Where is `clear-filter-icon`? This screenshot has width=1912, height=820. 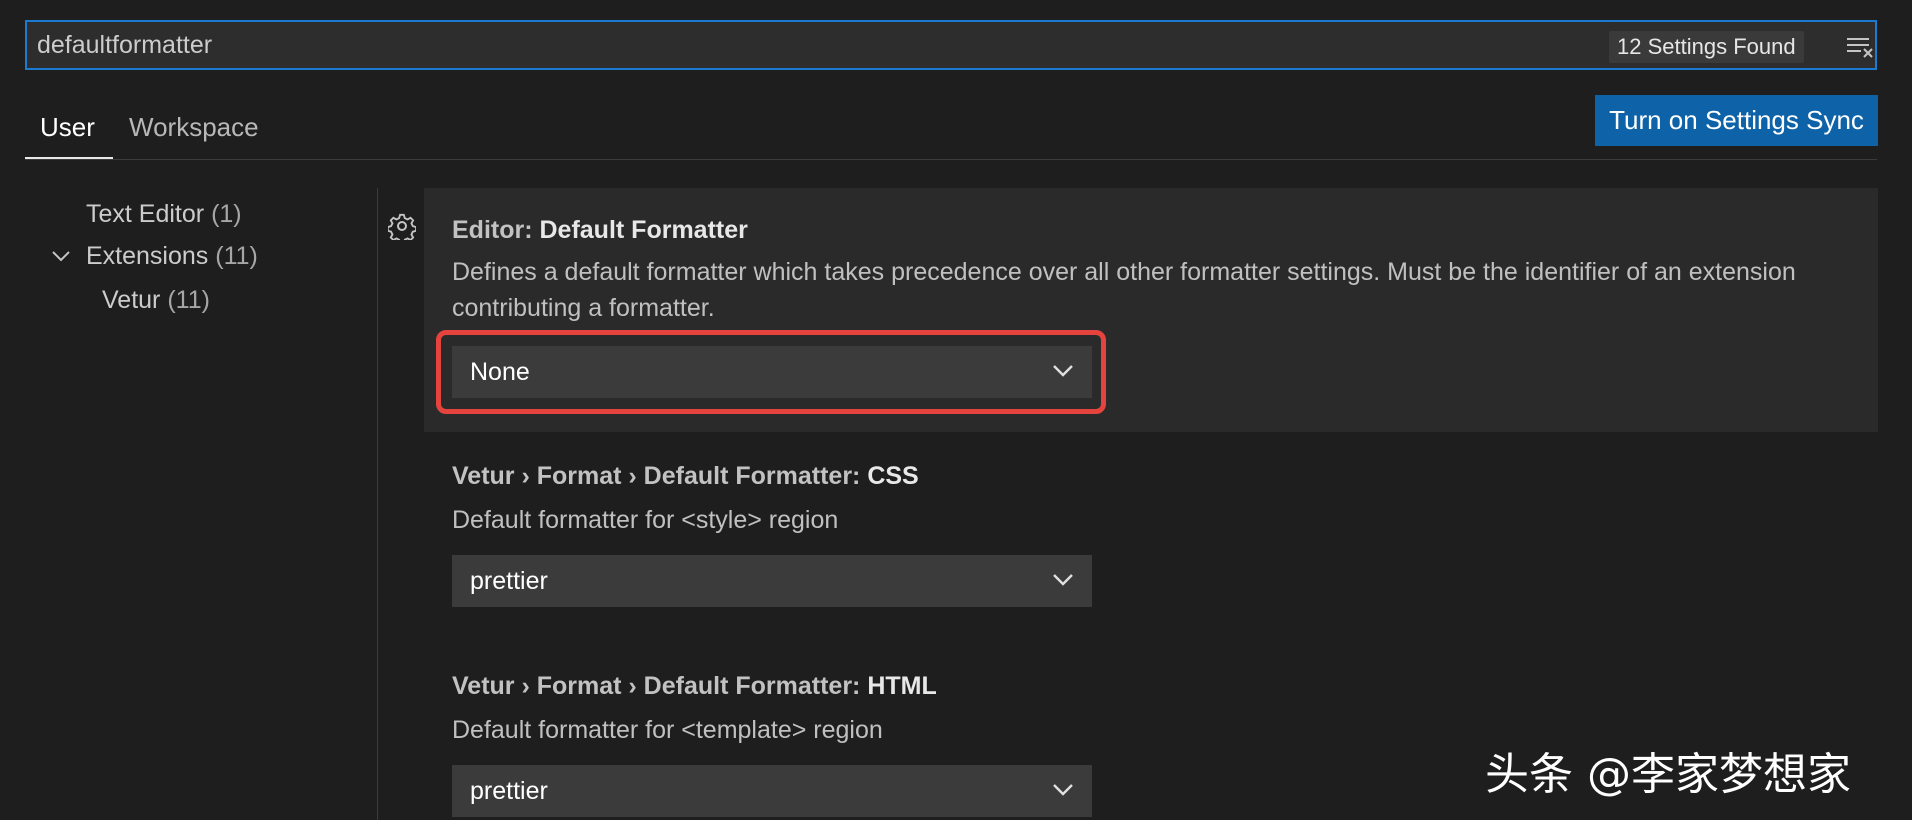
clear-filter-icon is located at coordinates (1860, 47).